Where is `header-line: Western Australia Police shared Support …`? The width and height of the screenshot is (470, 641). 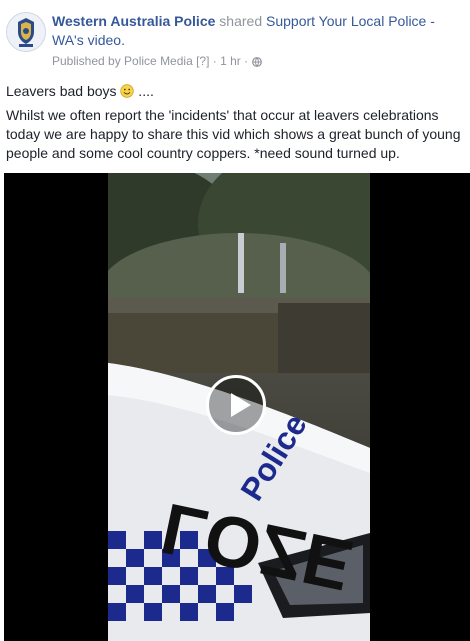
header-line: Western Australia Police shared Support … is located at coordinates (256, 31).